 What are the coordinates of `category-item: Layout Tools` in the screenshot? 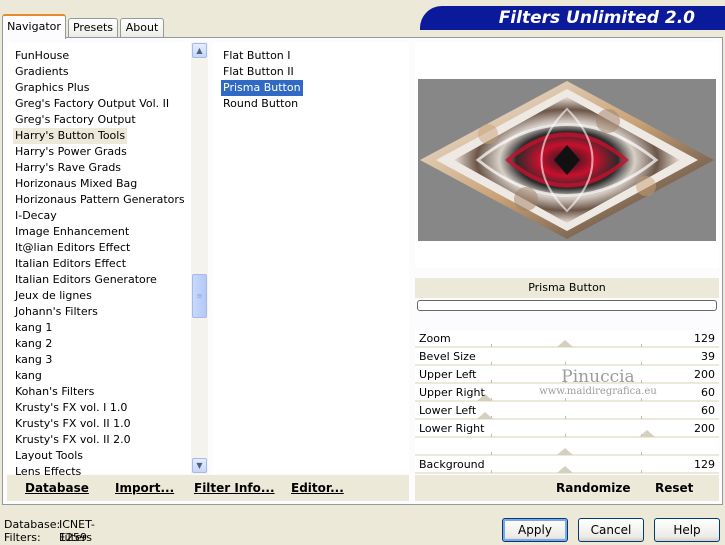 It's located at (49, 456).